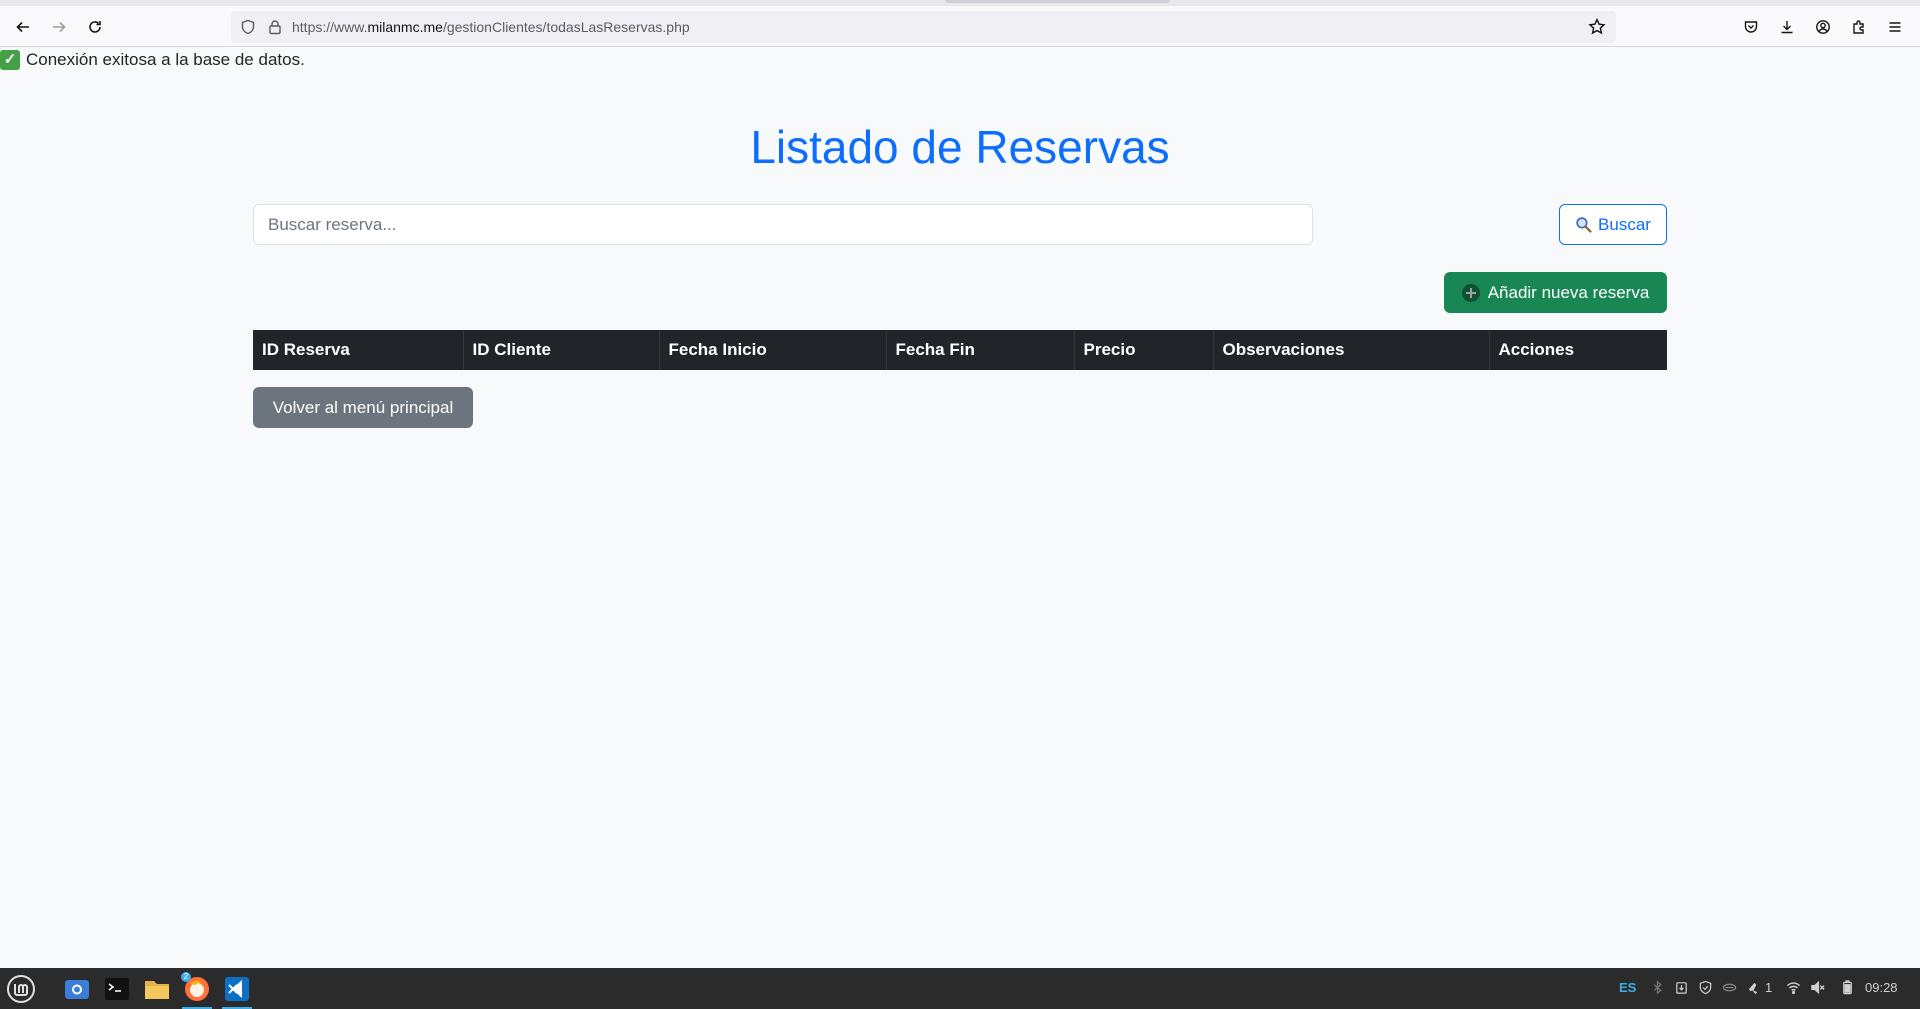 The width and height of the screenshot is (1920, 1009). I want to click on add-reservation-button: Añadir nueva reserva, so click(1555, 292).